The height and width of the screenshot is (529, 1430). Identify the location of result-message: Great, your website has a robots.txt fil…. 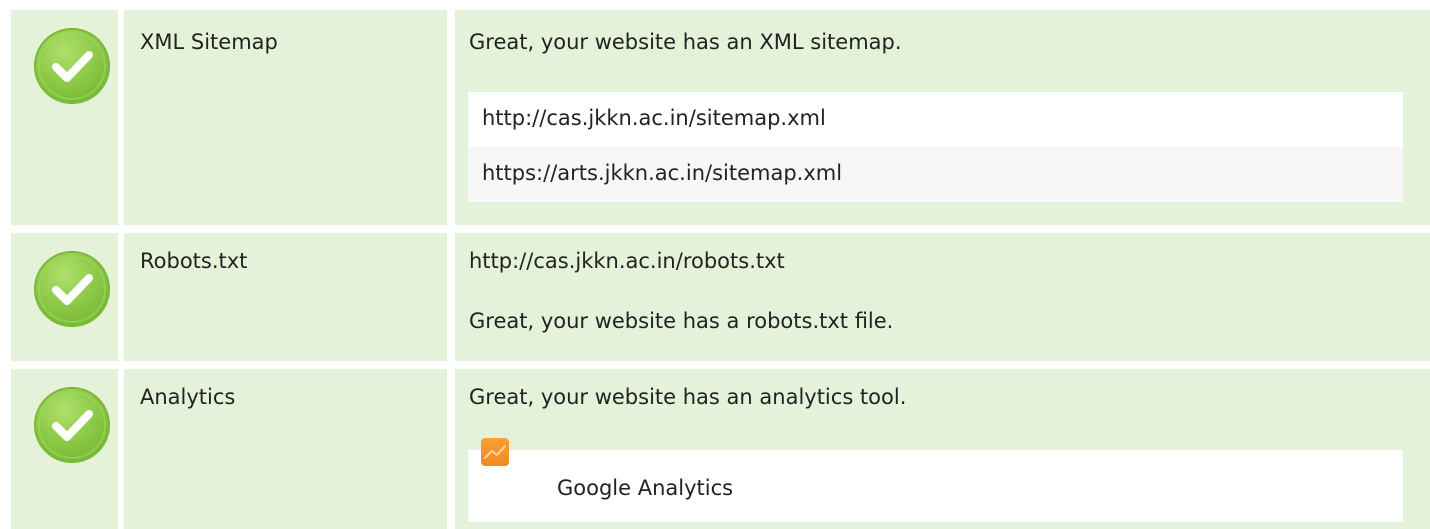
(681, 321).